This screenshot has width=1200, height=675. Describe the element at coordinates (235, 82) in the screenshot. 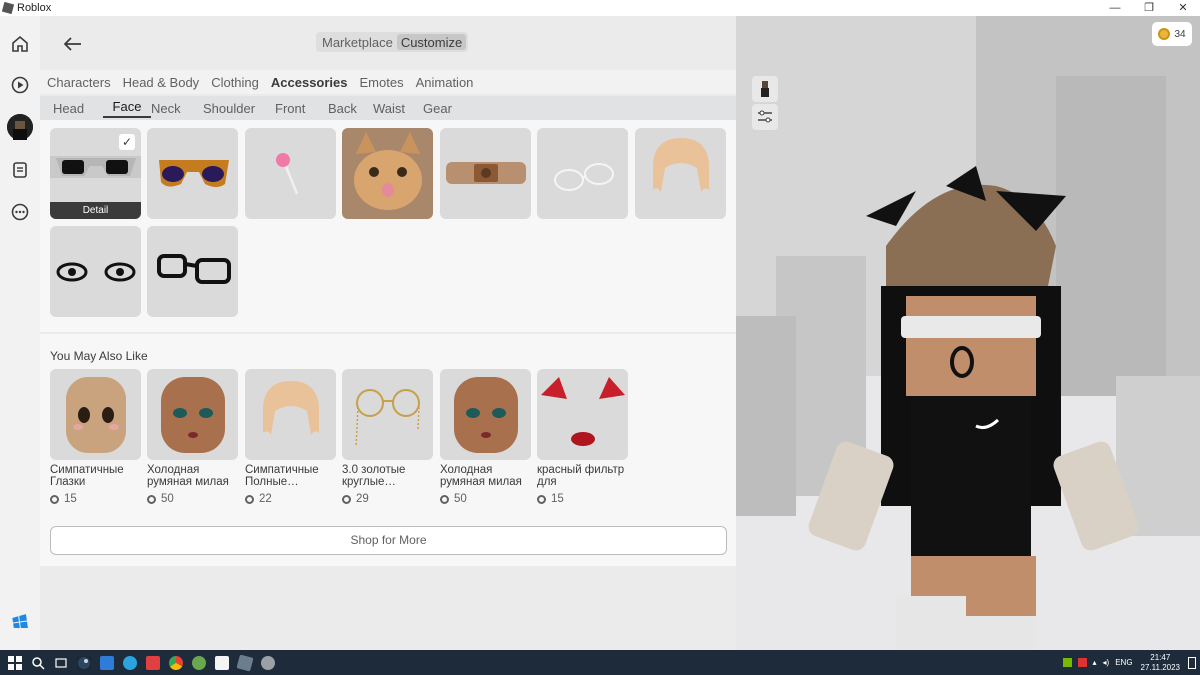

I see `tab-clothing: Clothing` at that location.